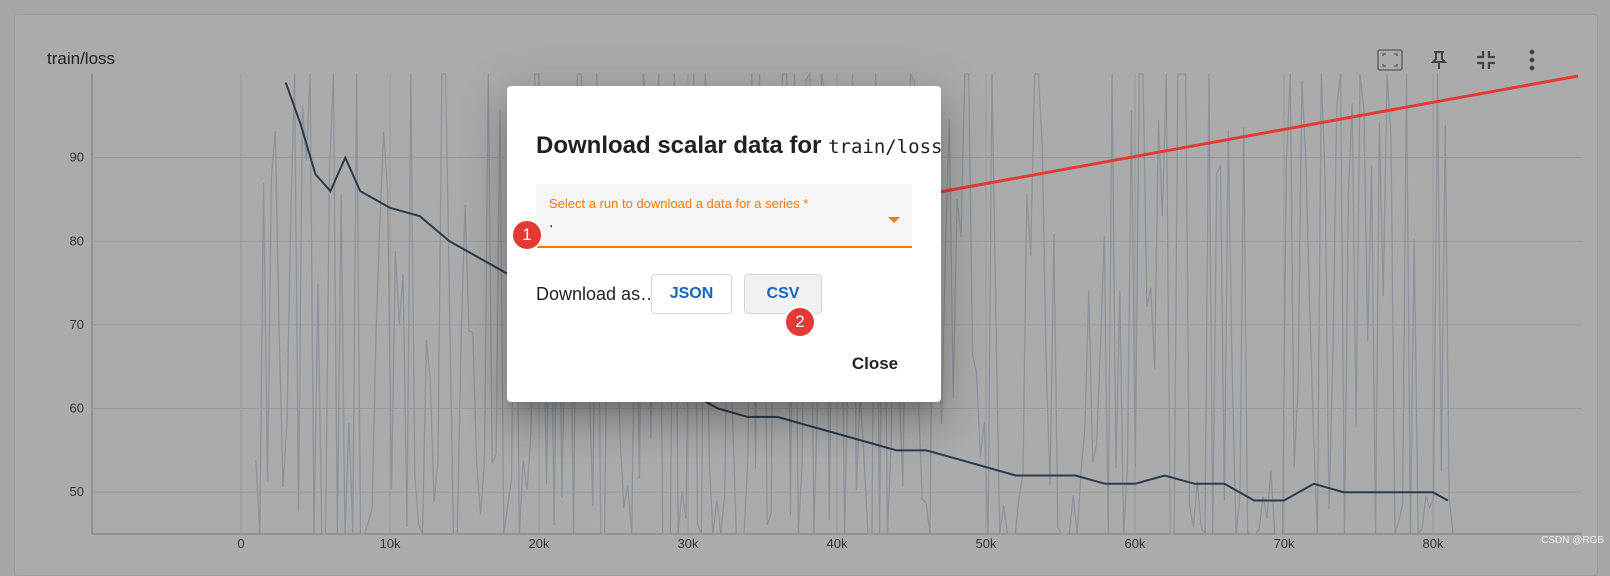  I want to click on x-tick-label: 50k, so click(986, 543).